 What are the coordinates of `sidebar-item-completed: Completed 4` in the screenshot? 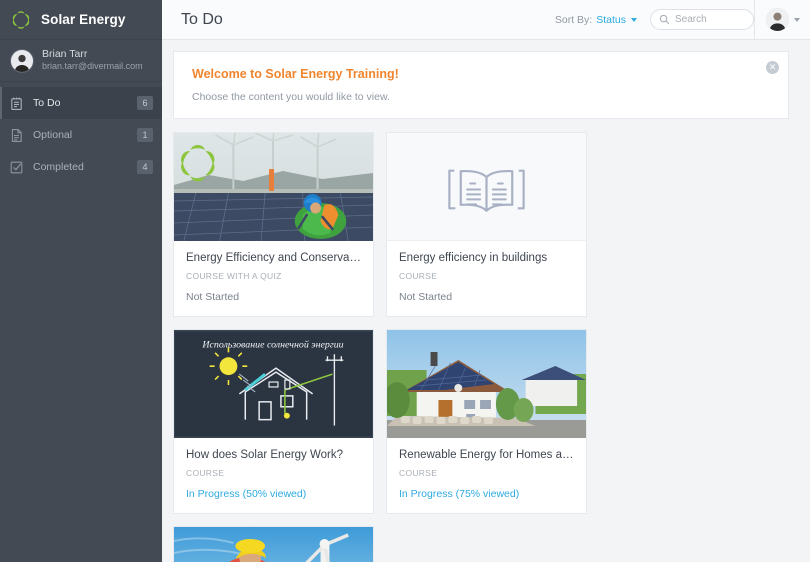 It's located at (81, 167).